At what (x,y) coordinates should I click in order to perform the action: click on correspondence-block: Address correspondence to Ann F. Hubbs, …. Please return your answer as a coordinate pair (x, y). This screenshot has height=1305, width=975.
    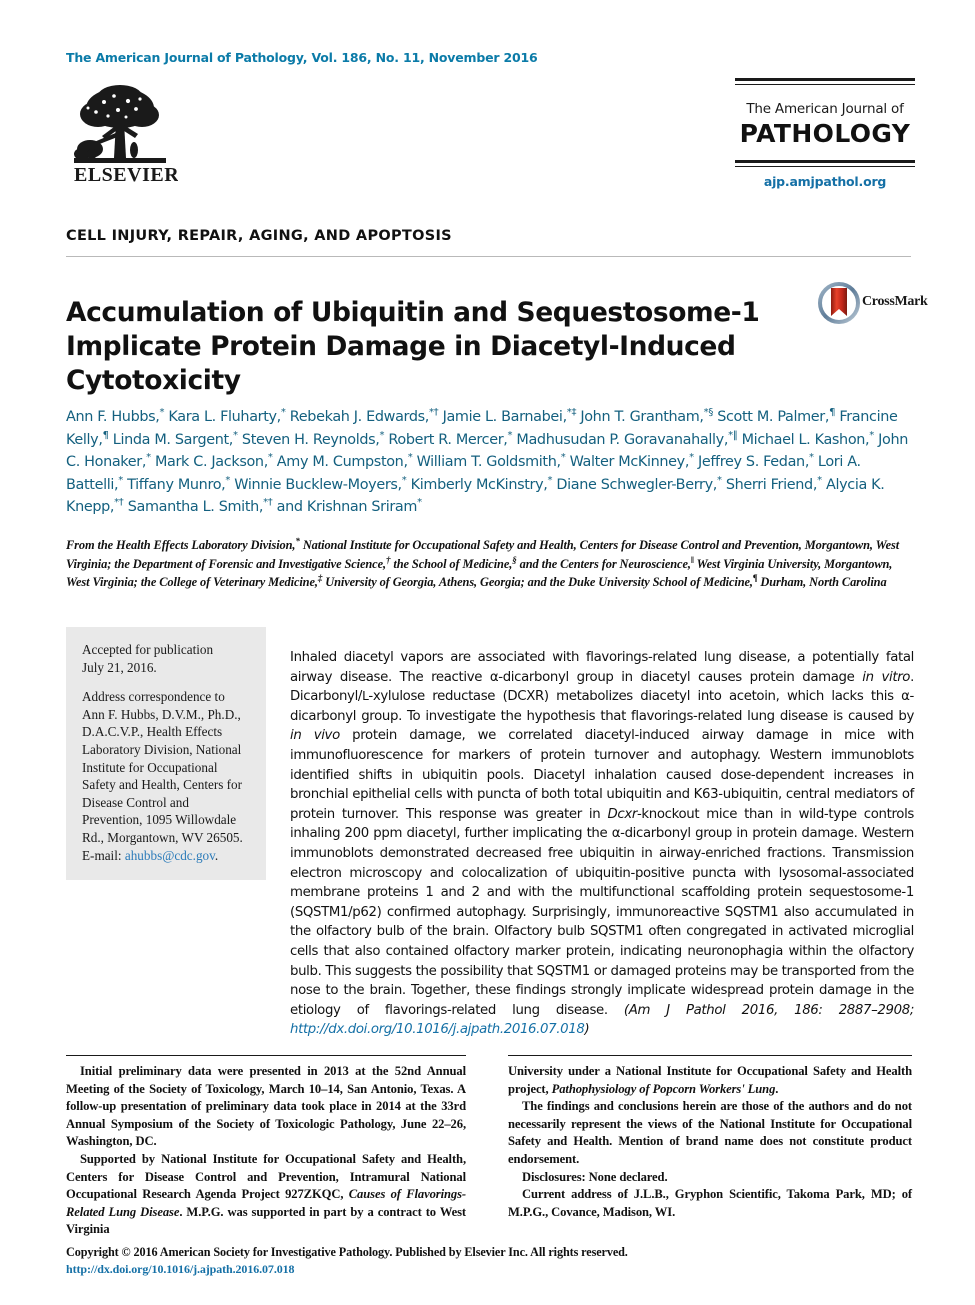
    Looking at the image, I should click on (166, 776).